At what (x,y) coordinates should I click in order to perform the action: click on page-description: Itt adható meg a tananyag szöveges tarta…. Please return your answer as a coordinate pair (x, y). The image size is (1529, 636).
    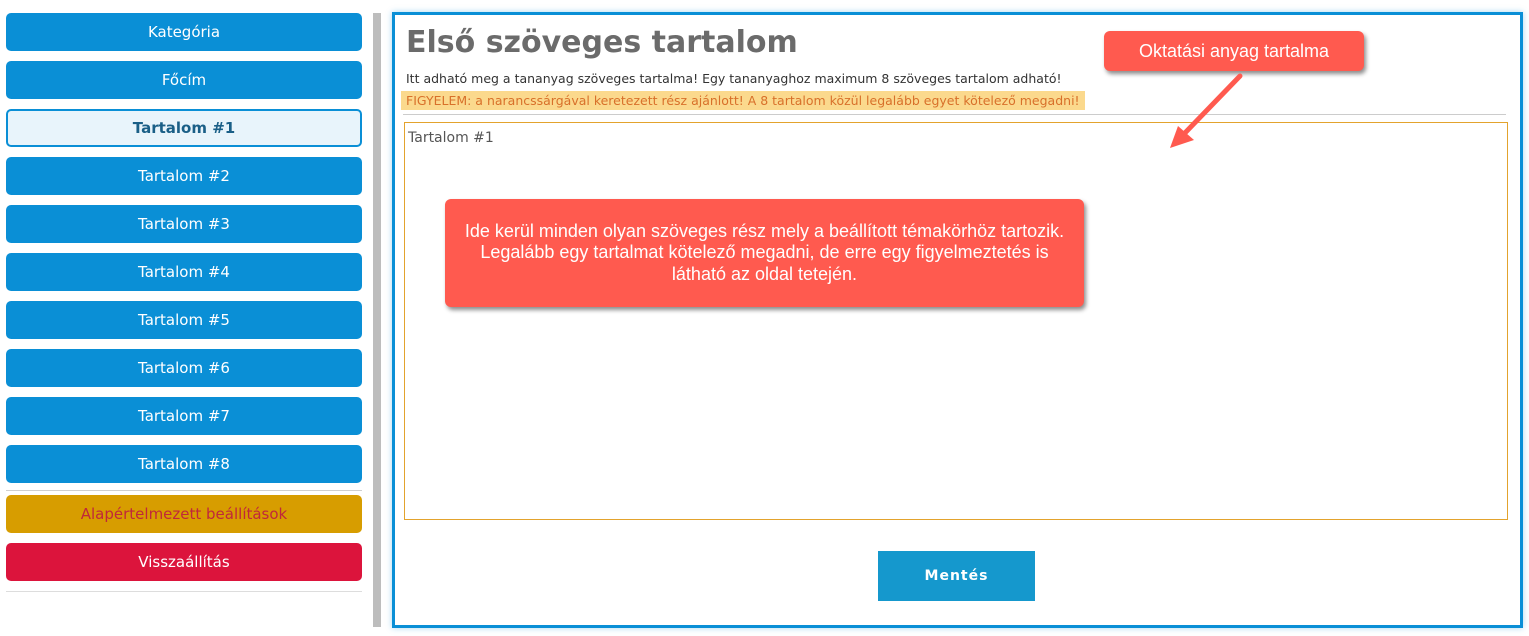
    Looking at the image, I should click on (734, 78).